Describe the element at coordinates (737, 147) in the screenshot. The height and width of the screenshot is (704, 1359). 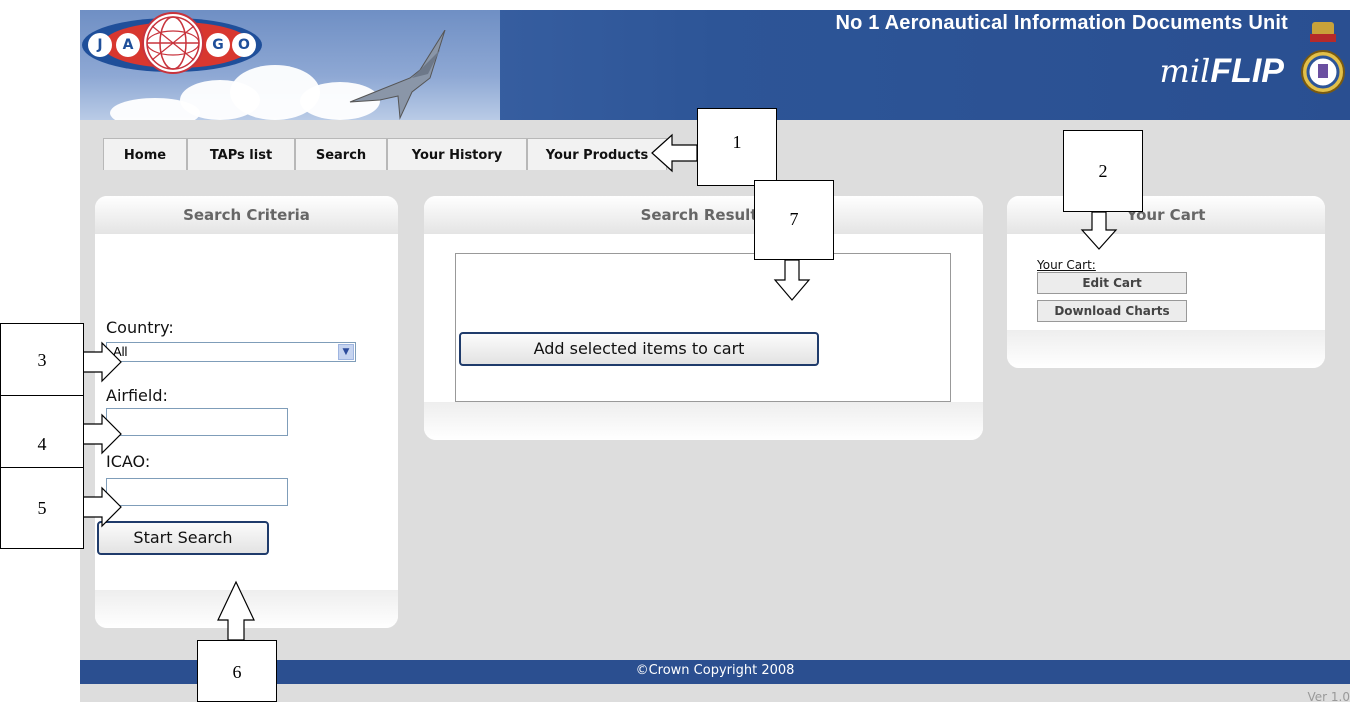
I see `callout-1: 1` at that location.